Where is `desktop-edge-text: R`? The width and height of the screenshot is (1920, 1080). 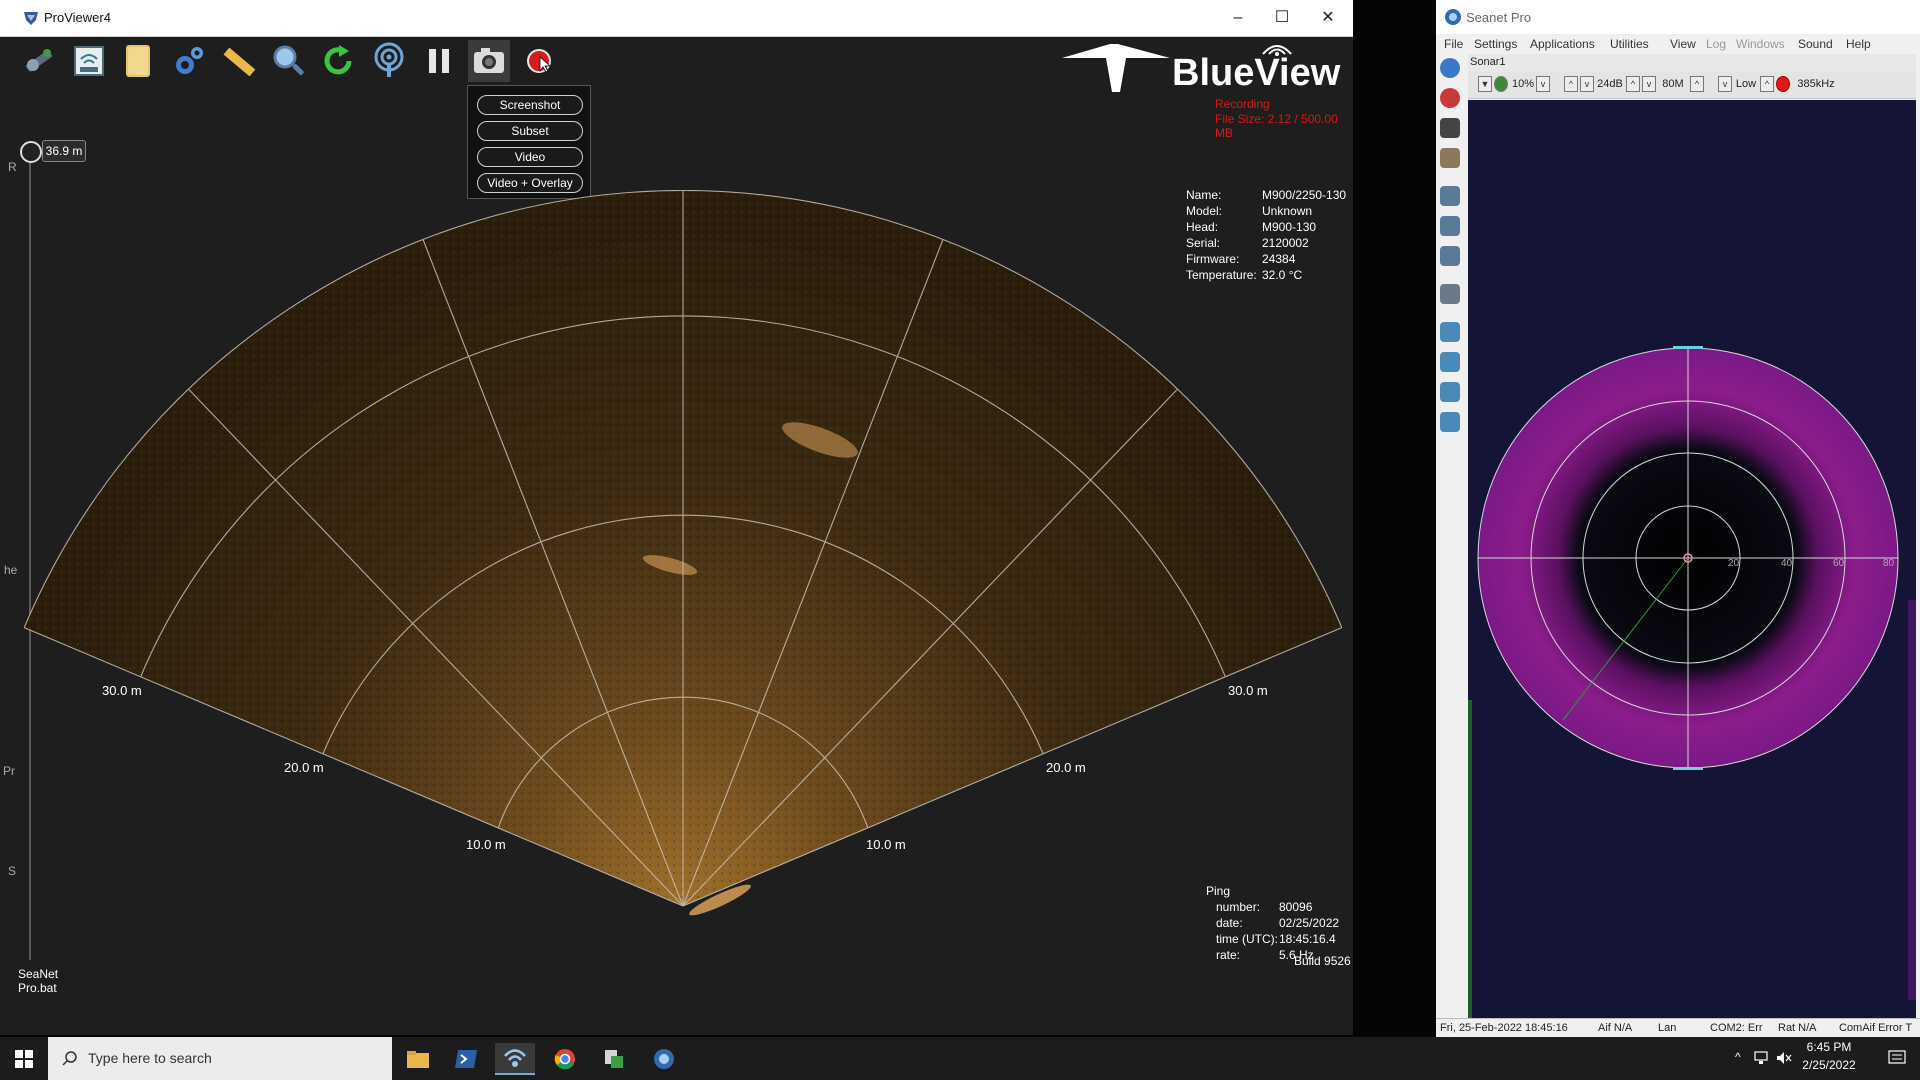 desktop-edge-text: R is located at coordinates (12, 167).